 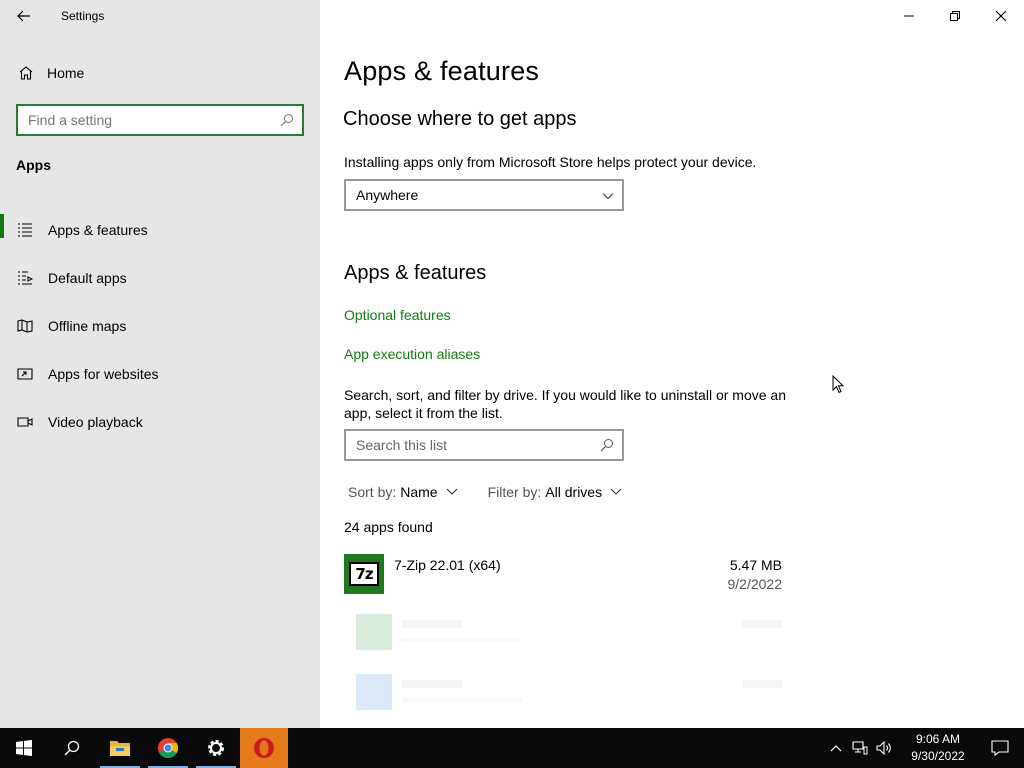 I want to click on apps-count: 24 apps found, so click(x=388, y=527).